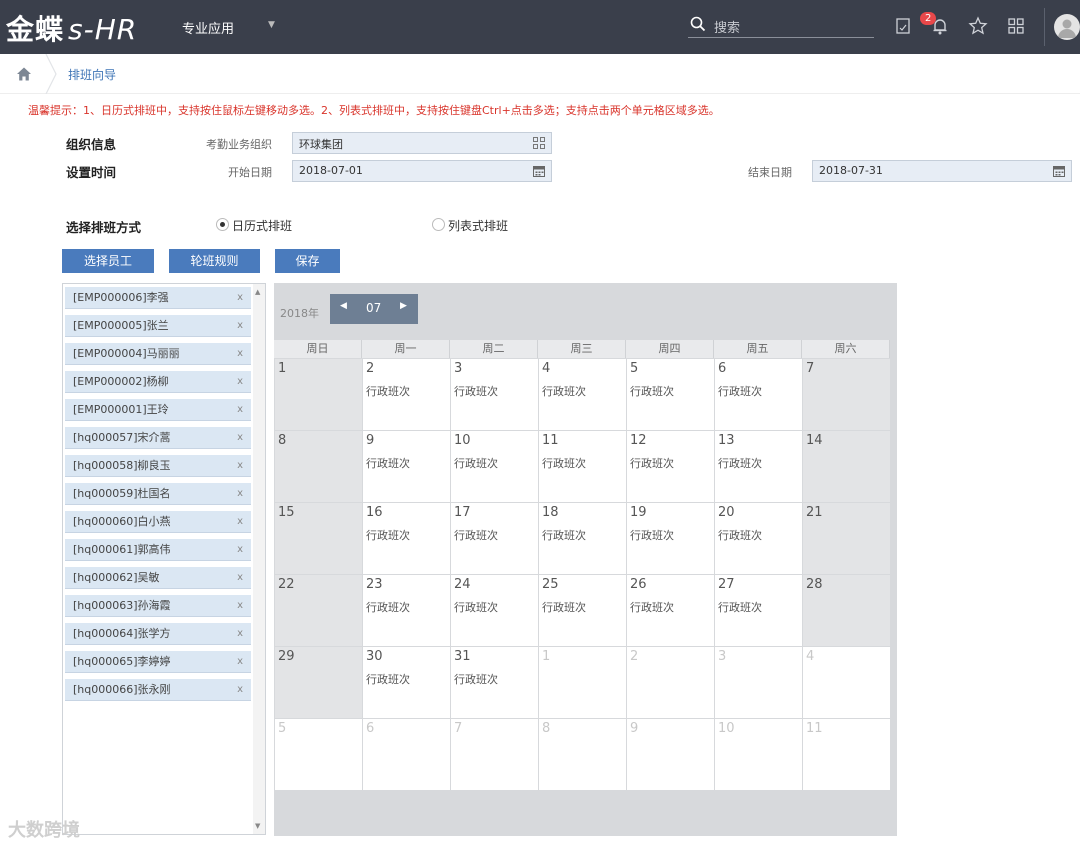 This screenshot has width=1080, height=852. What do you see at coordinates (582, 610) in the screenshot?
I see `calendar-day-cell: 25 行政班次` at bounding box center [582, 610].